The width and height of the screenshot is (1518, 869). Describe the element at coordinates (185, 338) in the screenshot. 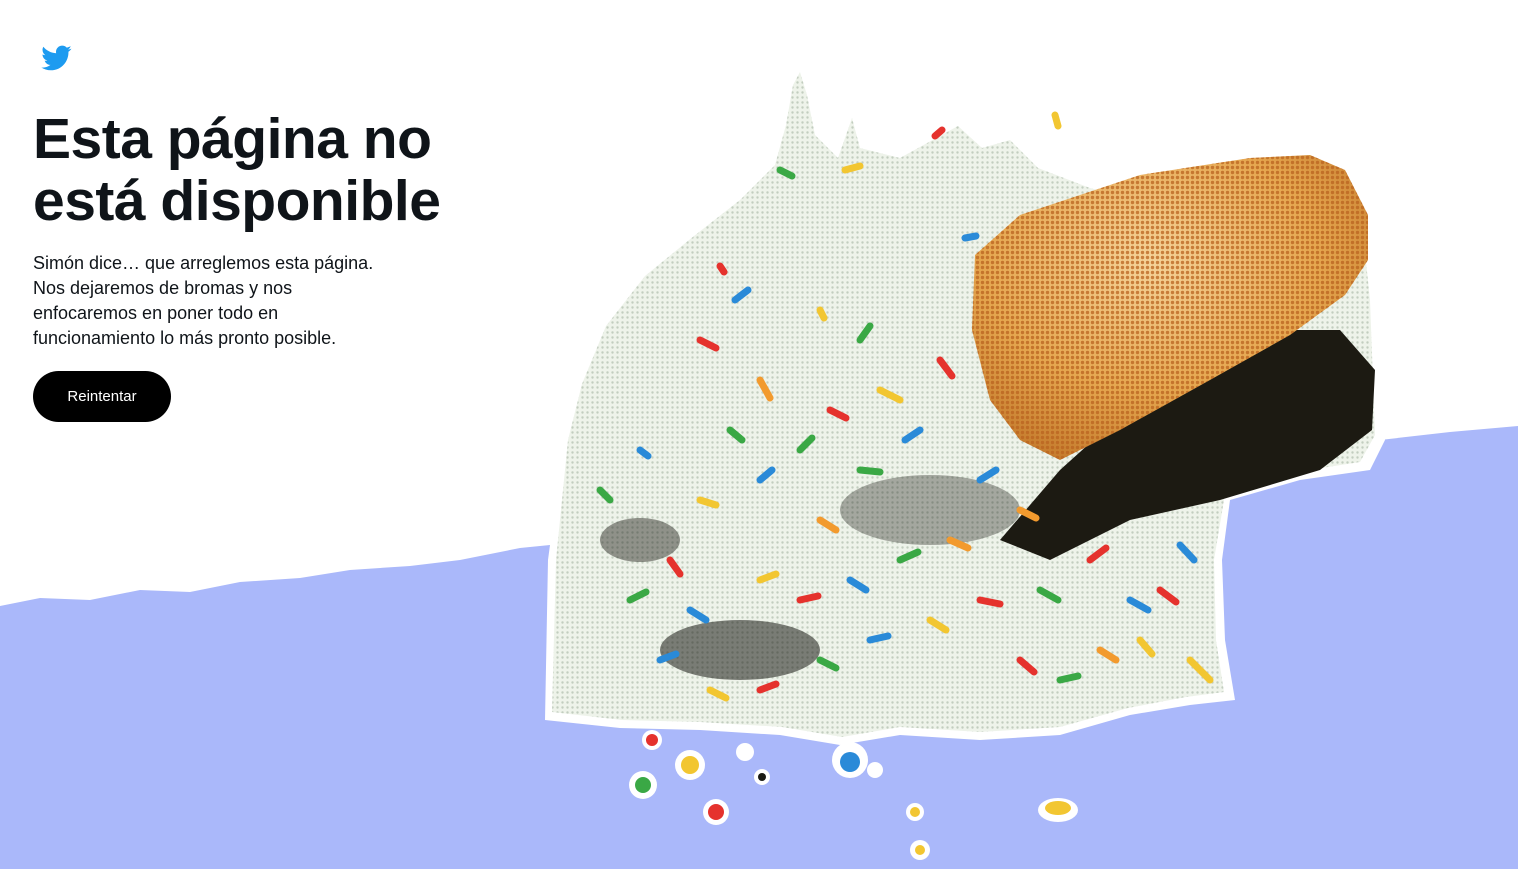

I see `error-message-line-4: funcionamiento lo más pronto posible.` at that location.